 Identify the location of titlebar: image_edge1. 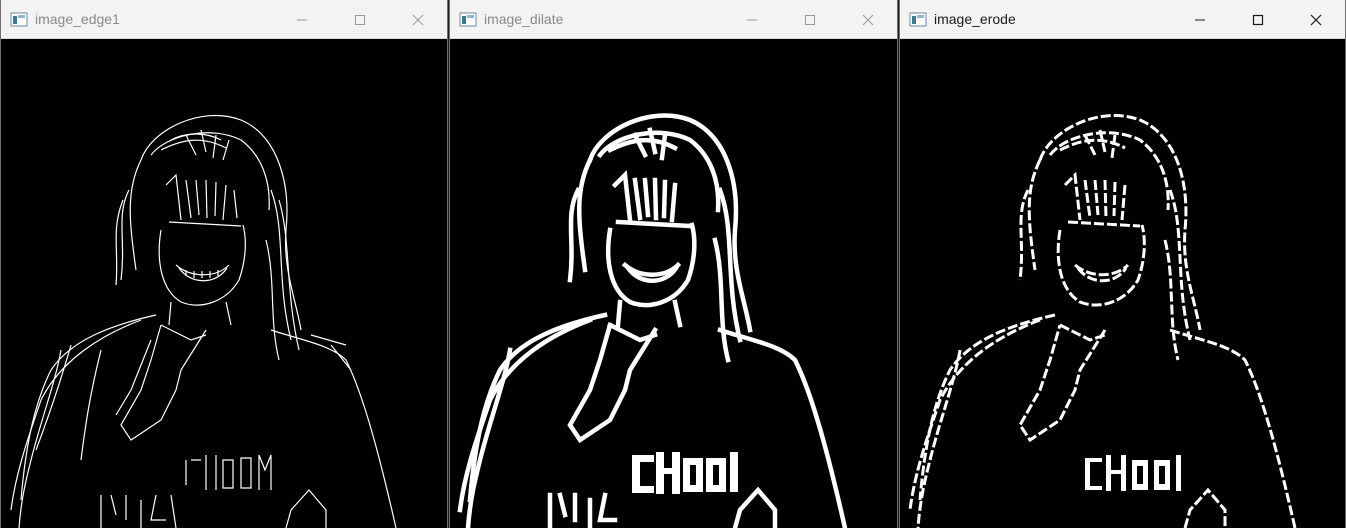
(224, 19).